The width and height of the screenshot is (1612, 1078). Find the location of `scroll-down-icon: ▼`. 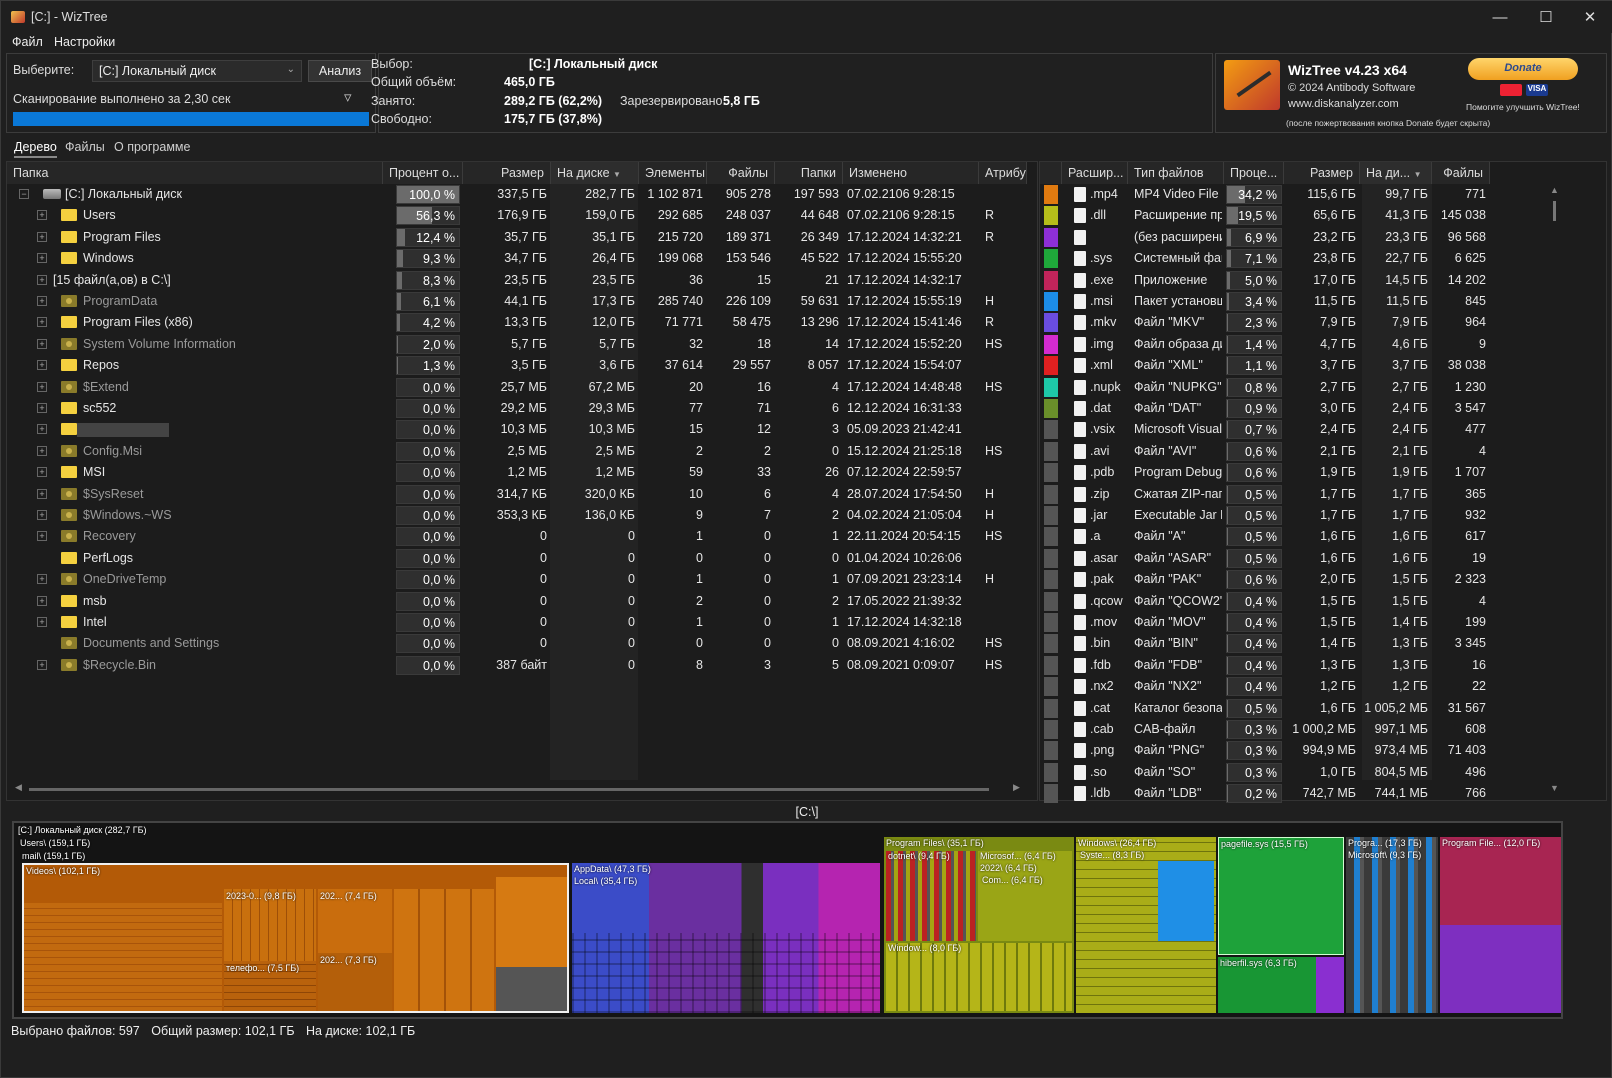

scroll-down-icon: ▼ is located at coordinates (1554, 788).